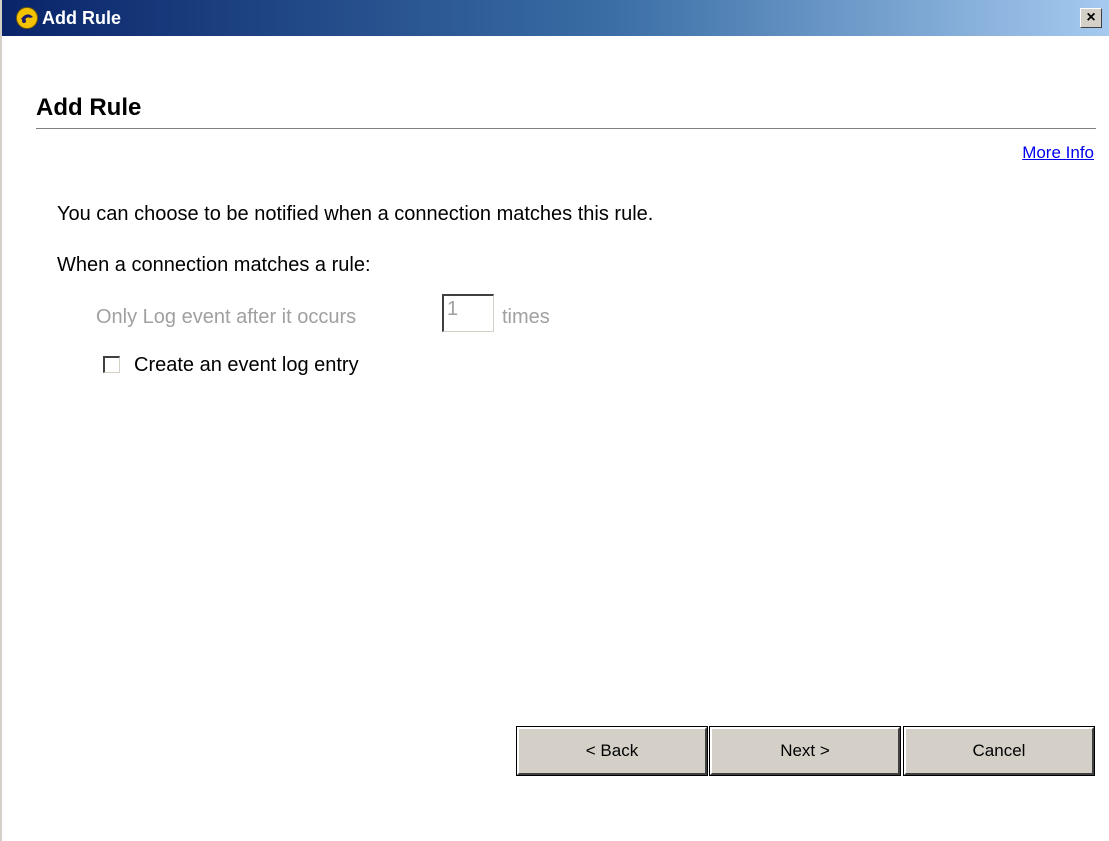 Image resolution: width=1109 pixels, height=841 pixels. Describe the element at coordinates (526, 317) in the screenshot. I see `log-threshold-suffix: times` at that location.